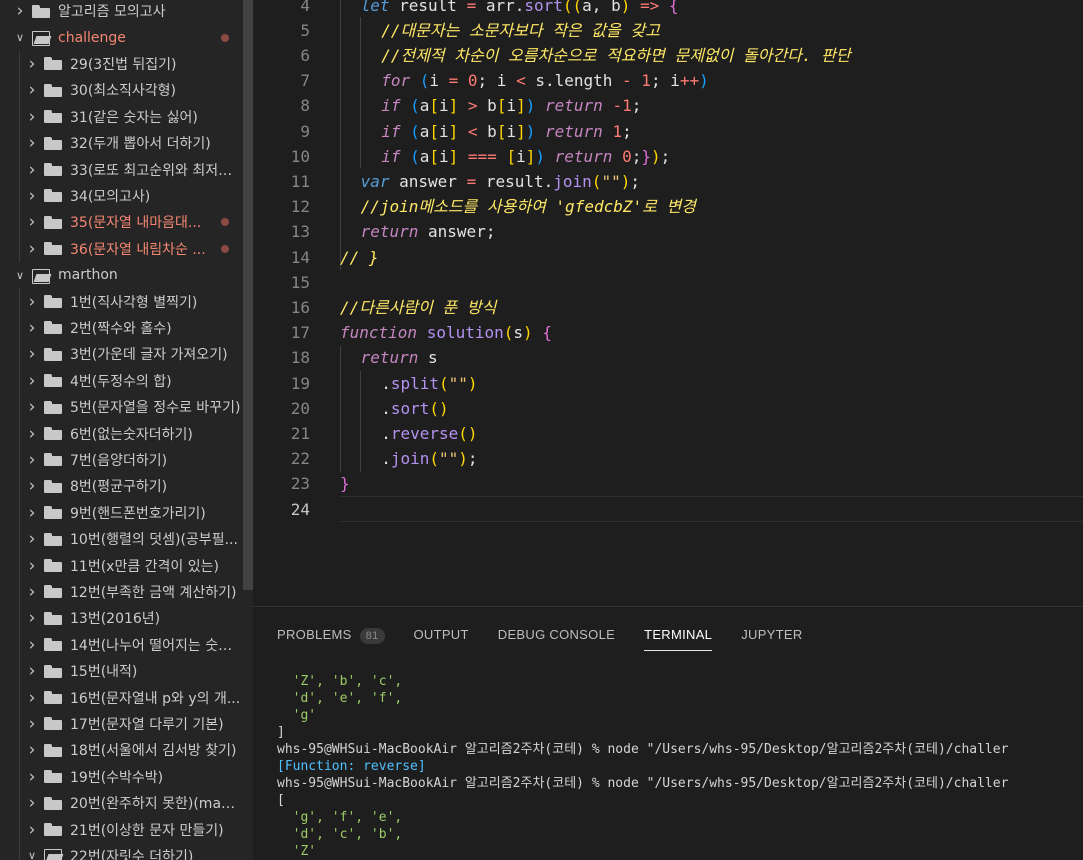 The width and height of the screenshot is (1083, 860). Describe the element at coordinates (668, 30) in the screenshot. I see `code-line: 5 //대문자는 소문자보다 작은 값을 갖고` at that location.